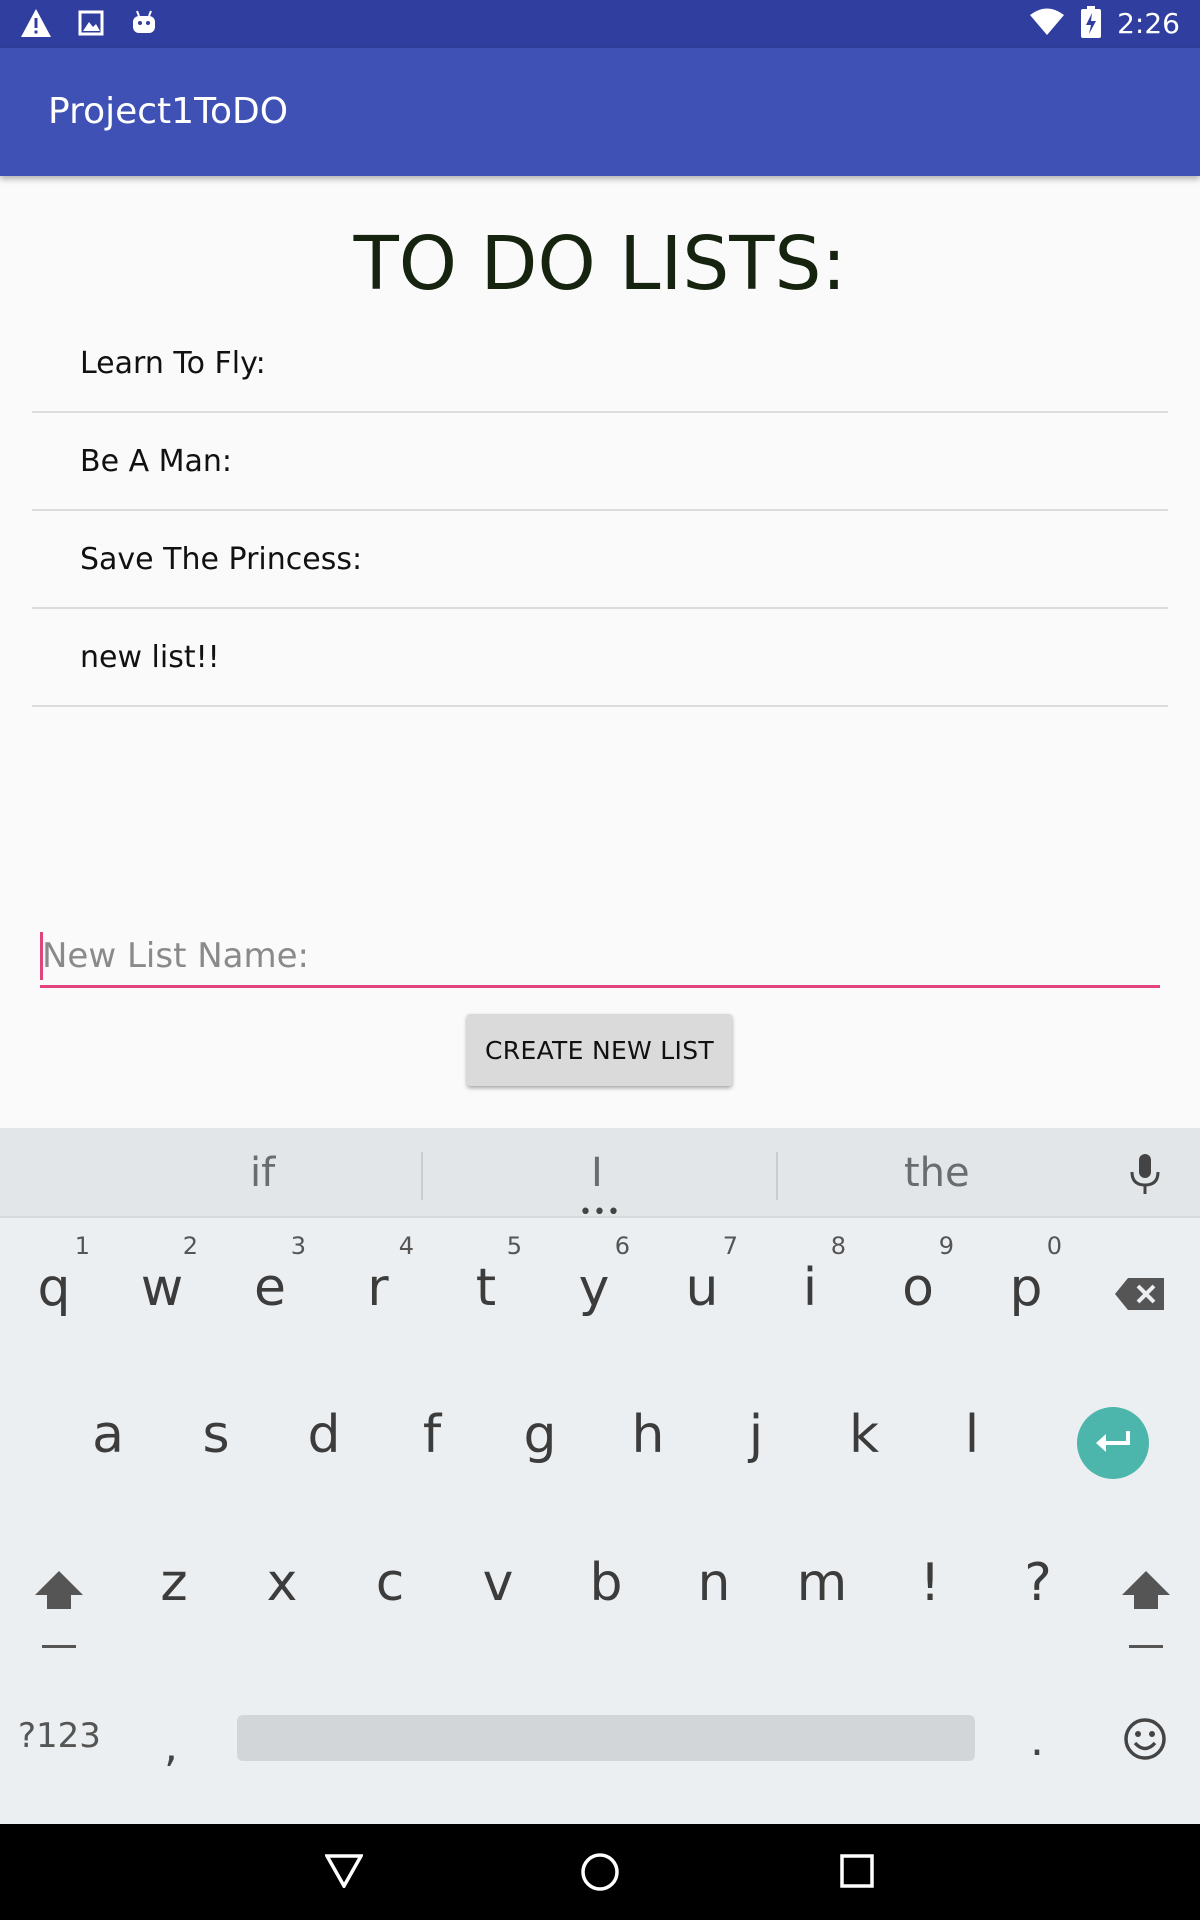 Image resolution: width=1200 pixels, height=1920 pixels. What do you see at coordinates (262, 1173) in the screenshot?
I see `suggestion-item: if` at bounding box center [262, 1173].